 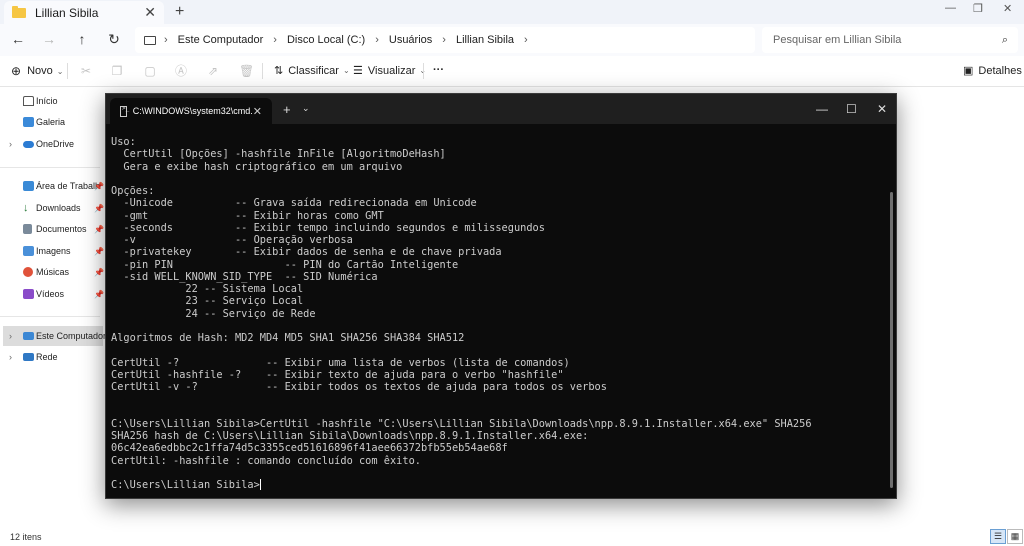 I want to click on plus-circle-icon: ⊕, so click(x=16, y=71).